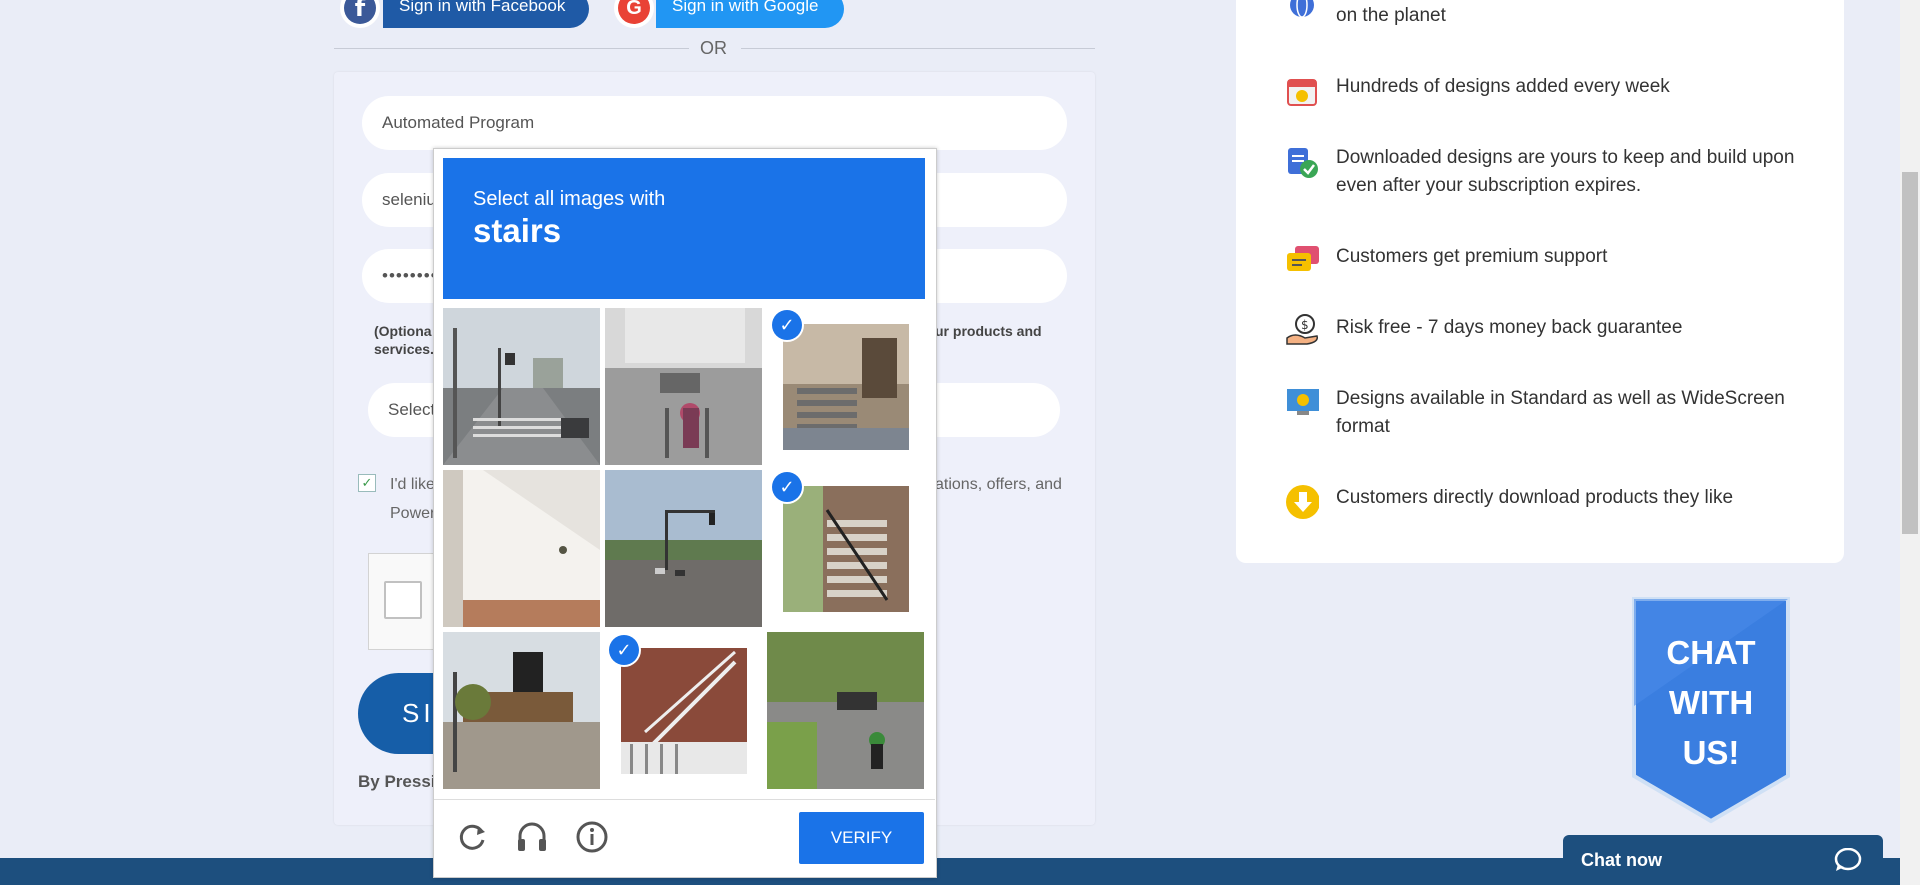 This screenshot has height=885, width=1920. I want to click on divider-left, so click(511, 48).